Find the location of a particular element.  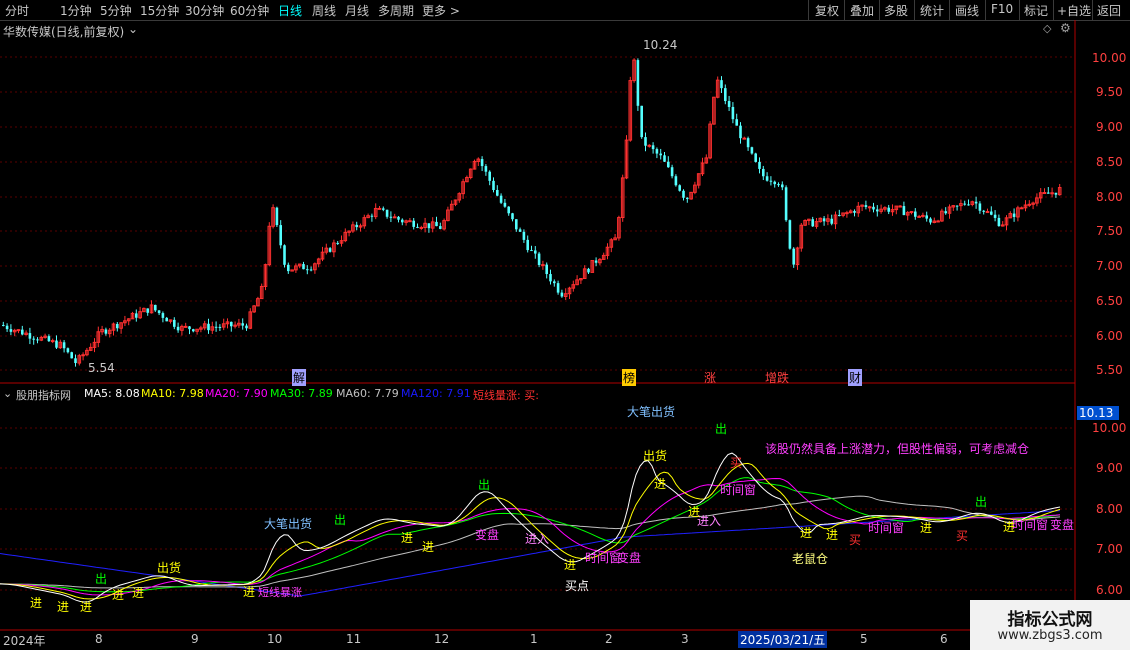

watermark-url: www.zbgs3.com is located at coordinates (1050, 635).